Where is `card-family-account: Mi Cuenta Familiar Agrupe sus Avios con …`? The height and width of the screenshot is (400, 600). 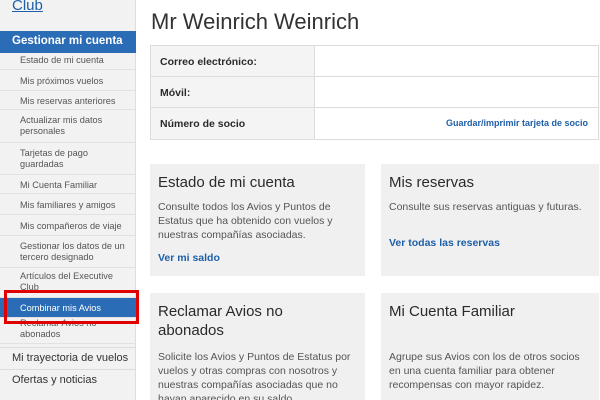
card-family-account: Mi Cuenta Familiar Agrupe sus Avios con … is located at coordinates (490, 346).